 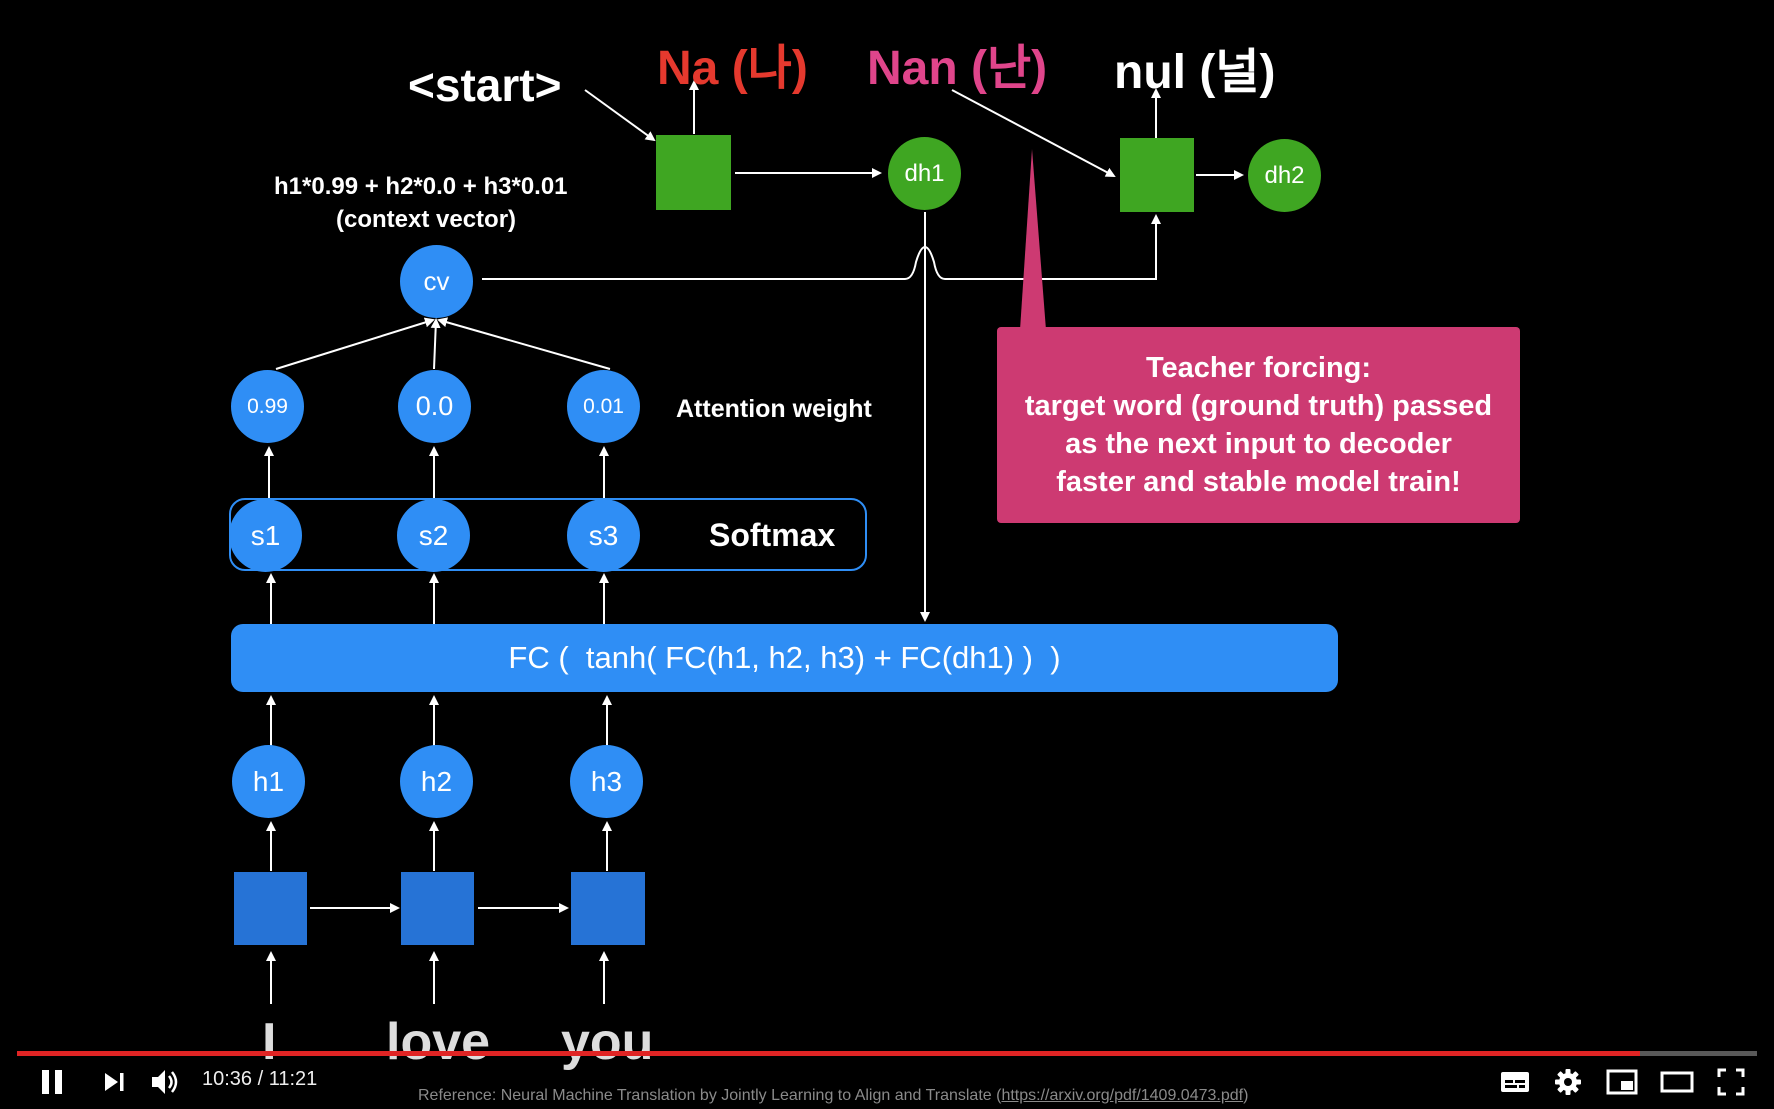 I want to click on teacher-pointer, so click(x=1033, y=239).